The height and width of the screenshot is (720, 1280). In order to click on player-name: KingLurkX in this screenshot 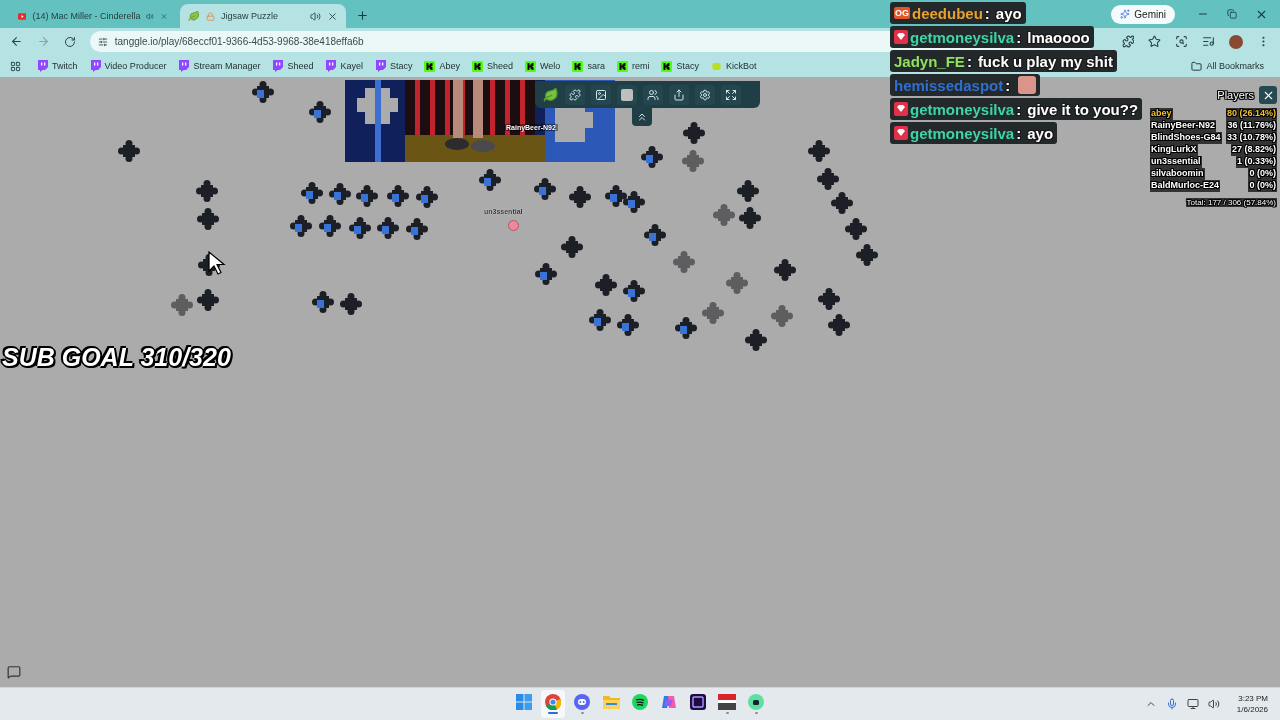, I will do `click(1174, 150)`.